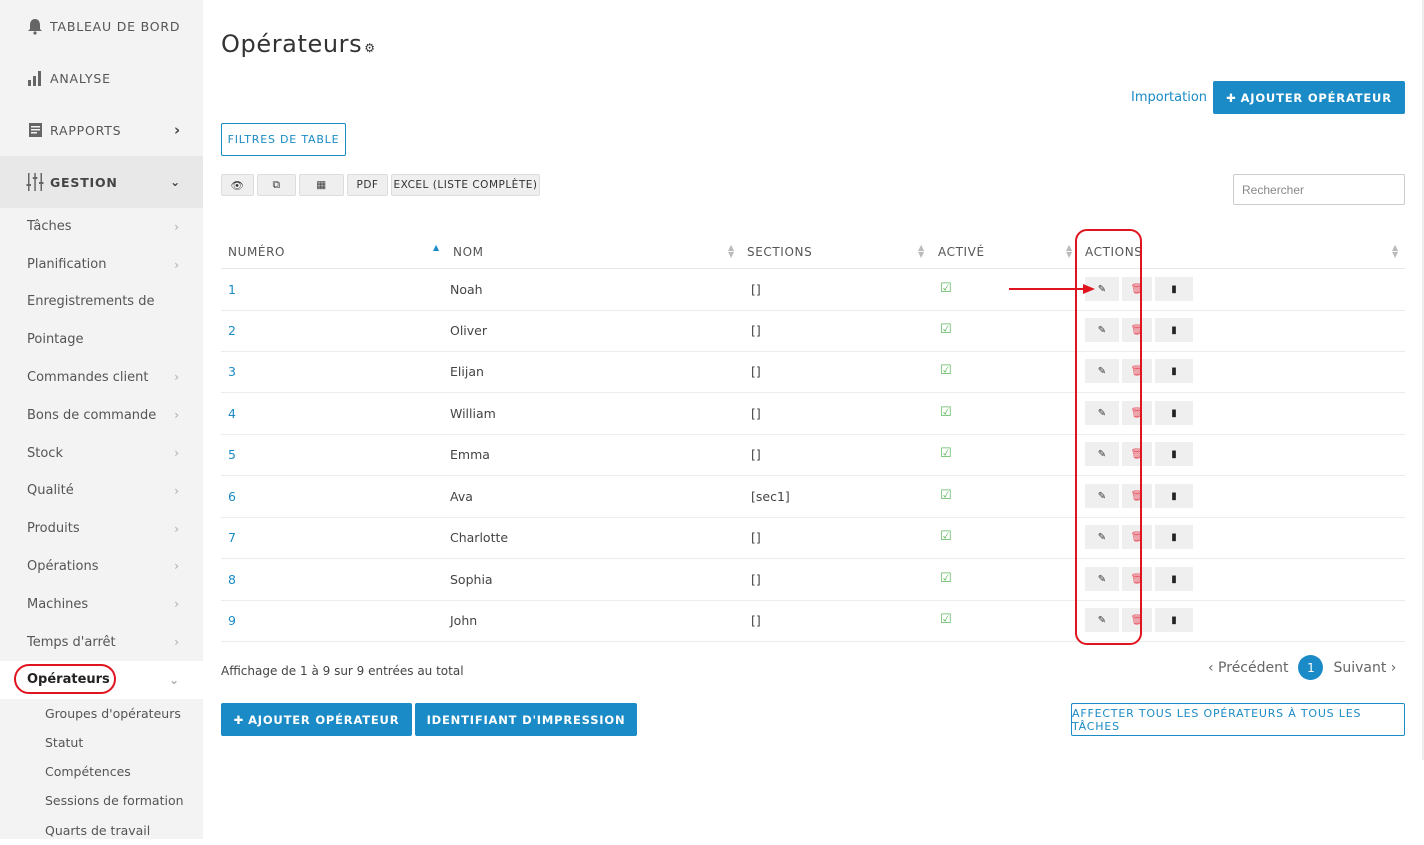 Image resolution: width=1424 pixels, height=845 pixels. I want to click on pdf-button: PDF, so click(367, 185).